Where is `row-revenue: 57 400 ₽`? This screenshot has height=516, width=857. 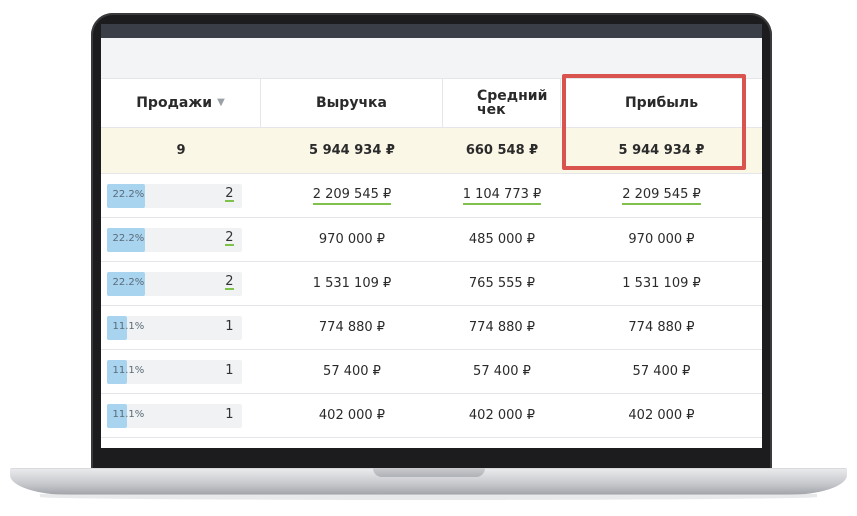
row-revenue: 57 400 ₽ is located at coordinates (352, 371).